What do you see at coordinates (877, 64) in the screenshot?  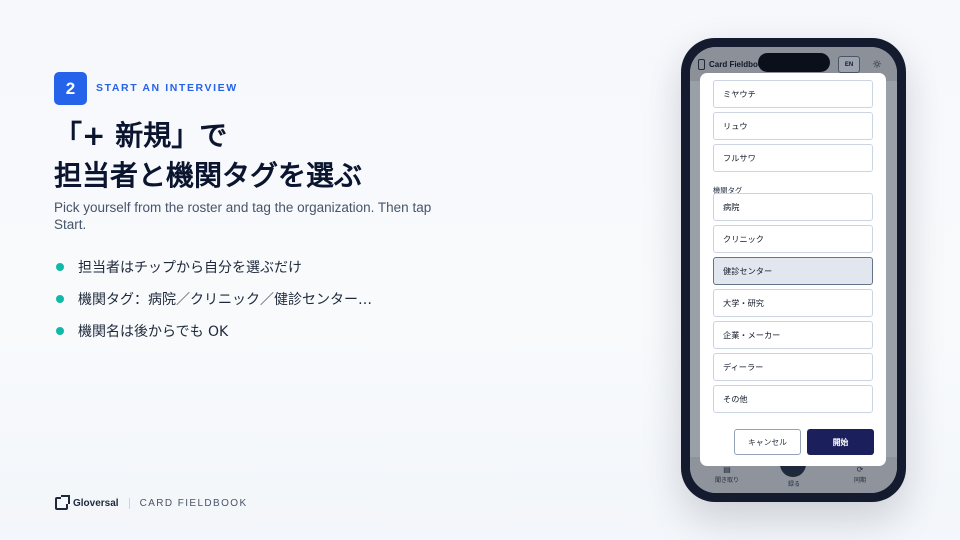 I see `sun-icon: ☼` at bounding box center [877, 64].